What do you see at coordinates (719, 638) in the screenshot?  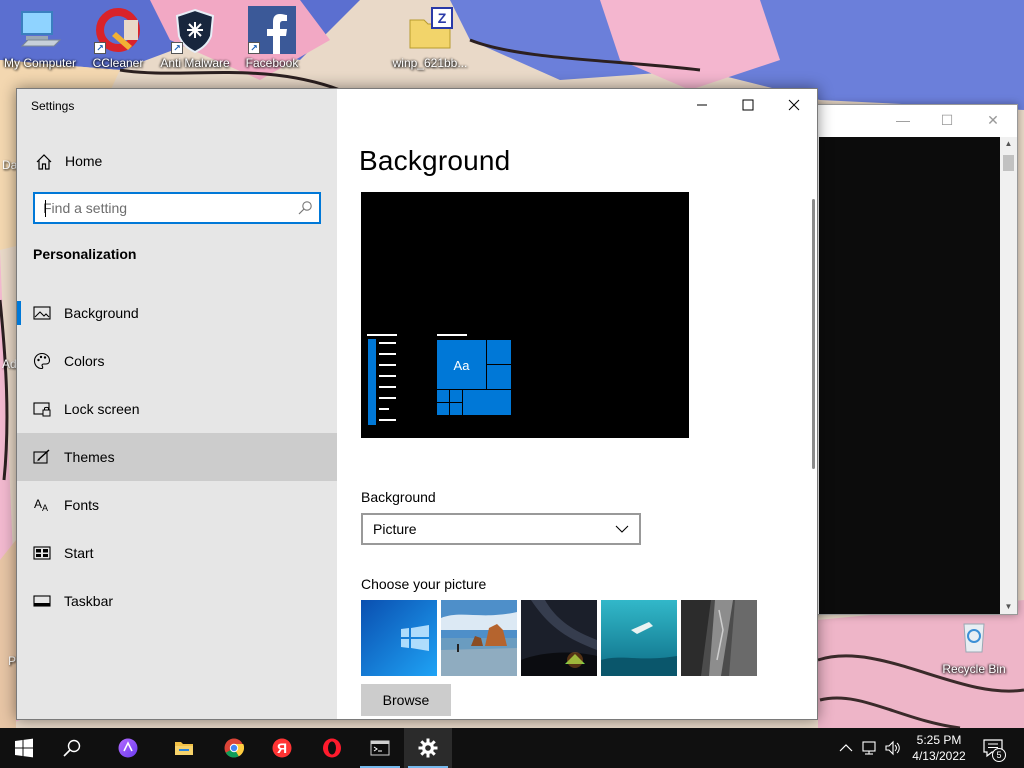 I see `picture-thumbnail-rock-cliff` at bounding box center [719, 638].